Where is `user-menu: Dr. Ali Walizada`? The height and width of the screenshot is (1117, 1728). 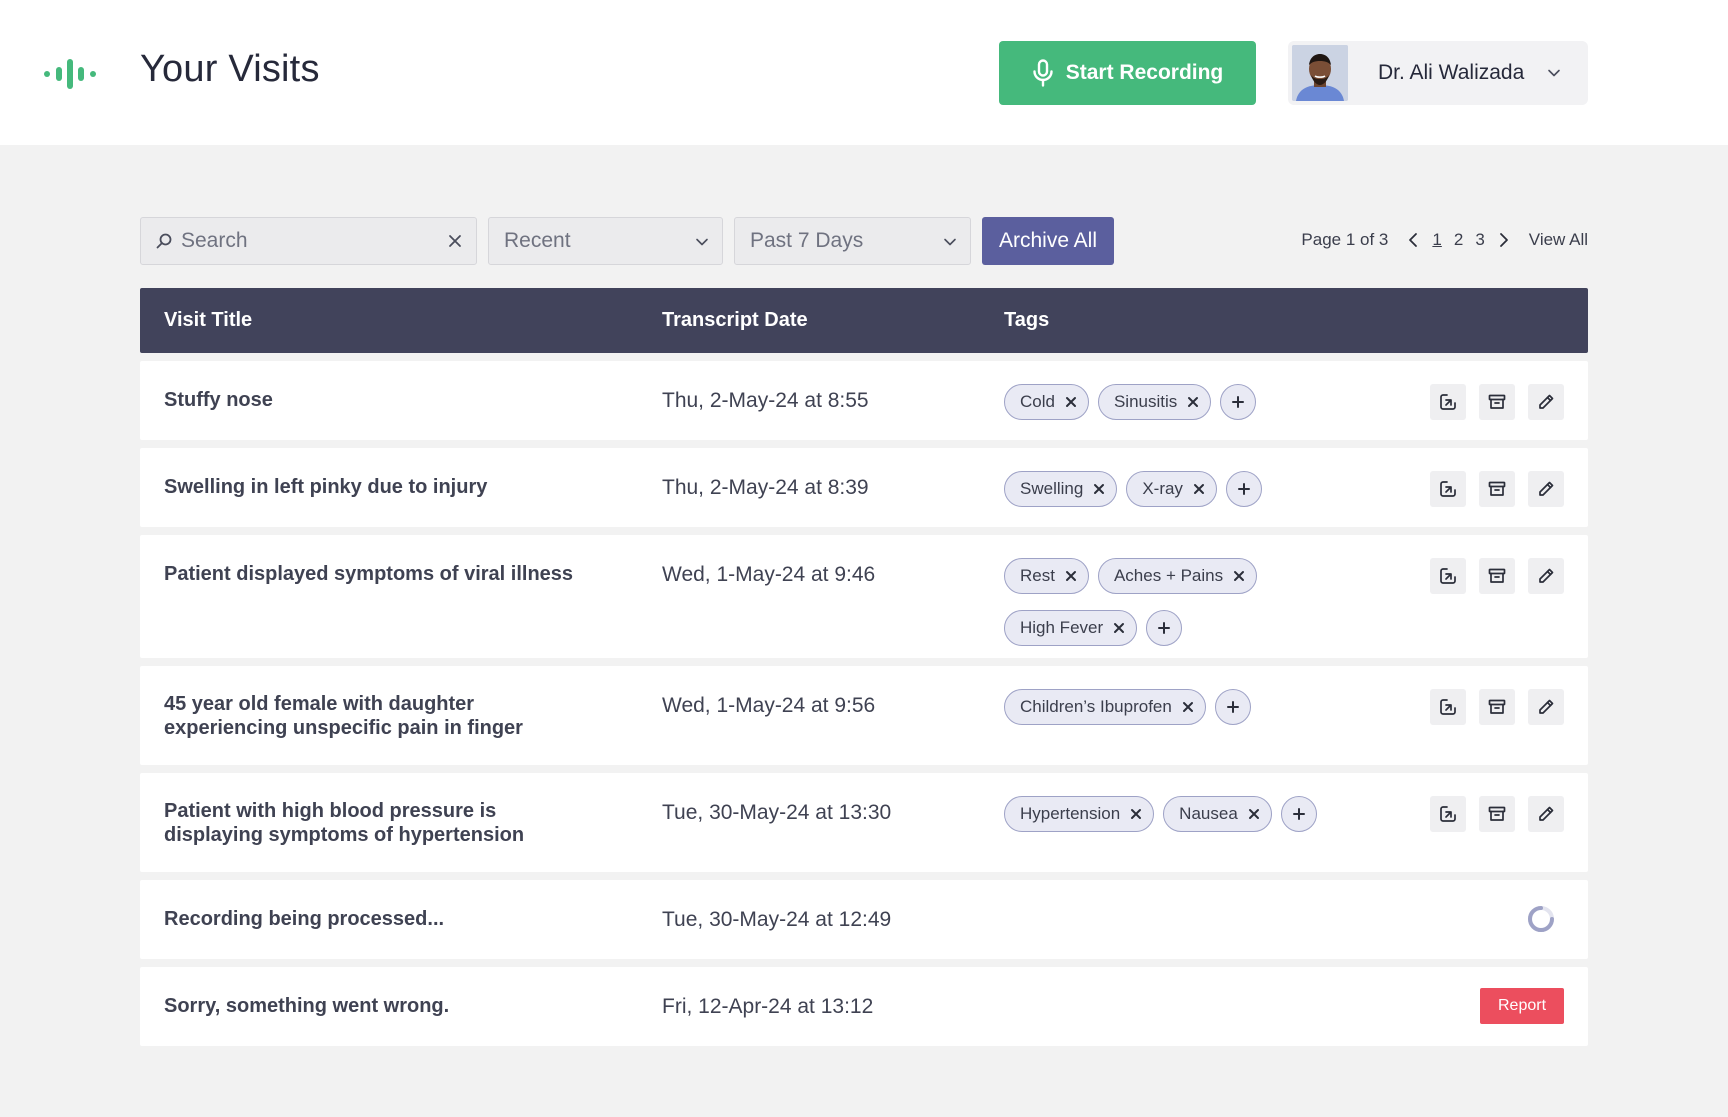 user-menu: Dr. Ali Walizada is located at coordinates (1438, 73).